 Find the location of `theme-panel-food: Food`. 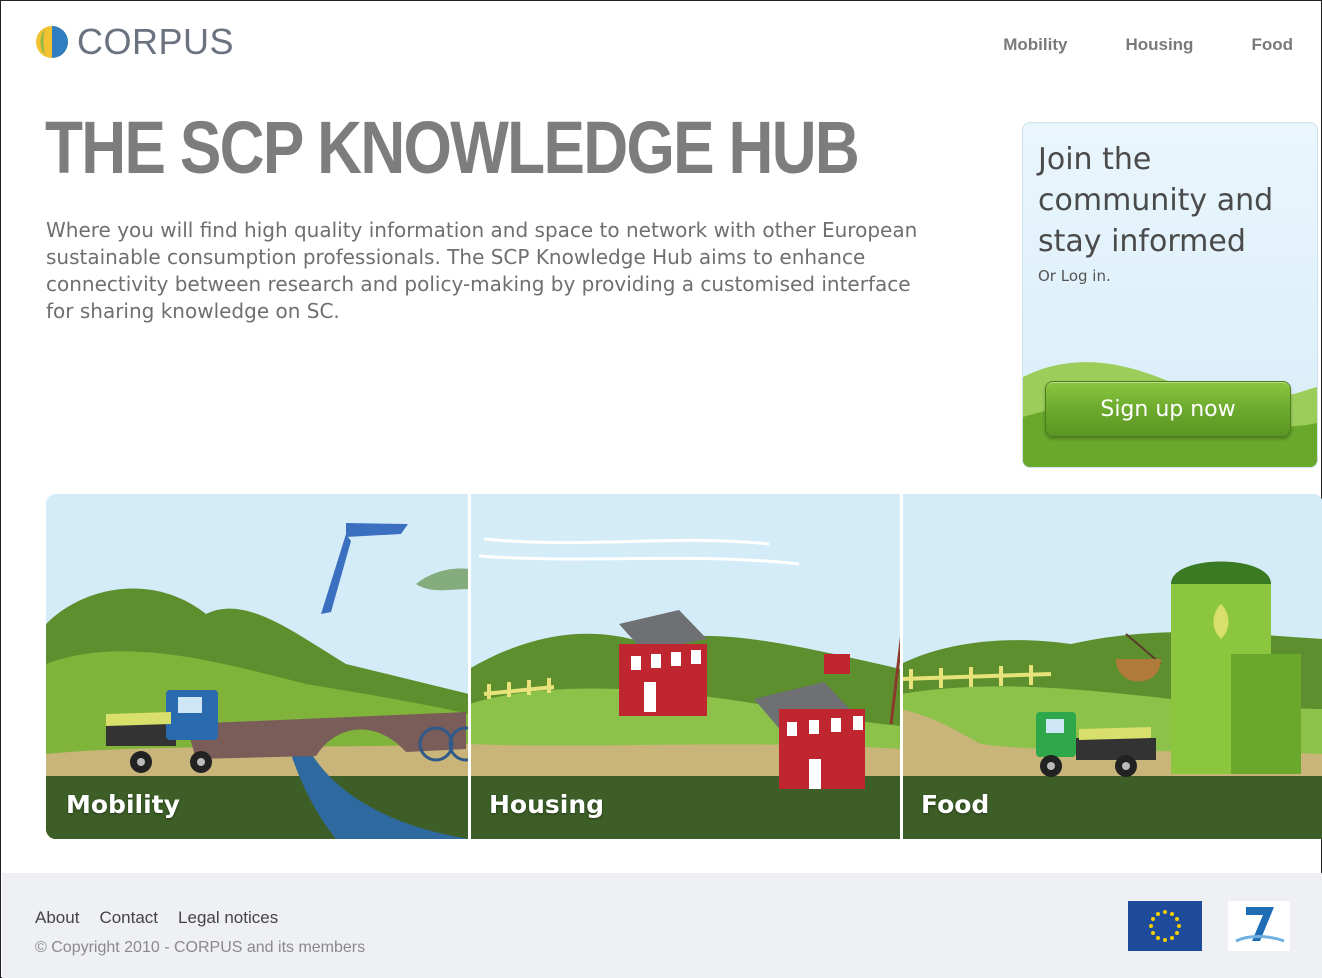

theme-panel-food: Food is located at coordinates (1111, 666).